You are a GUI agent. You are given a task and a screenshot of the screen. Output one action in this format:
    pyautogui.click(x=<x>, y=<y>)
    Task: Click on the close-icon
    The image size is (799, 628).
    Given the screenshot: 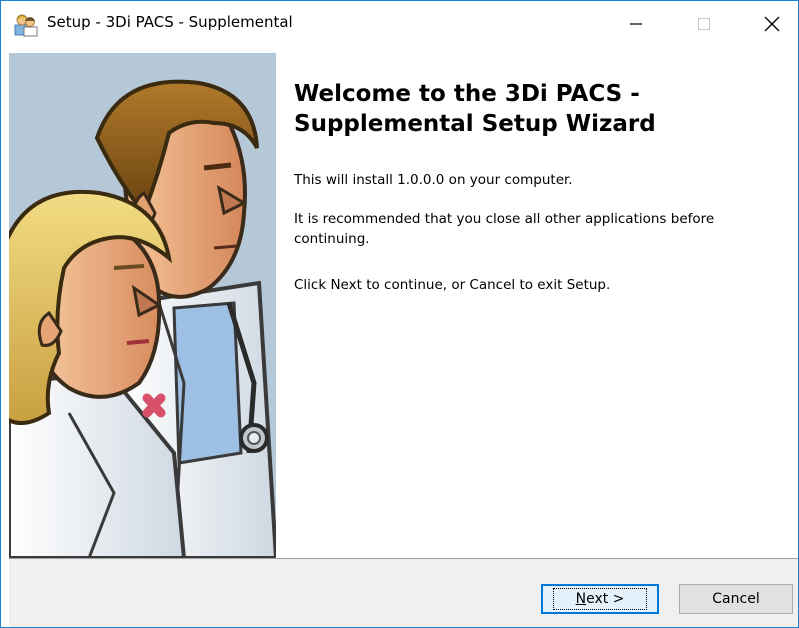 What is the action you would take?
    pyautogui.click(x=772, y=23)
    